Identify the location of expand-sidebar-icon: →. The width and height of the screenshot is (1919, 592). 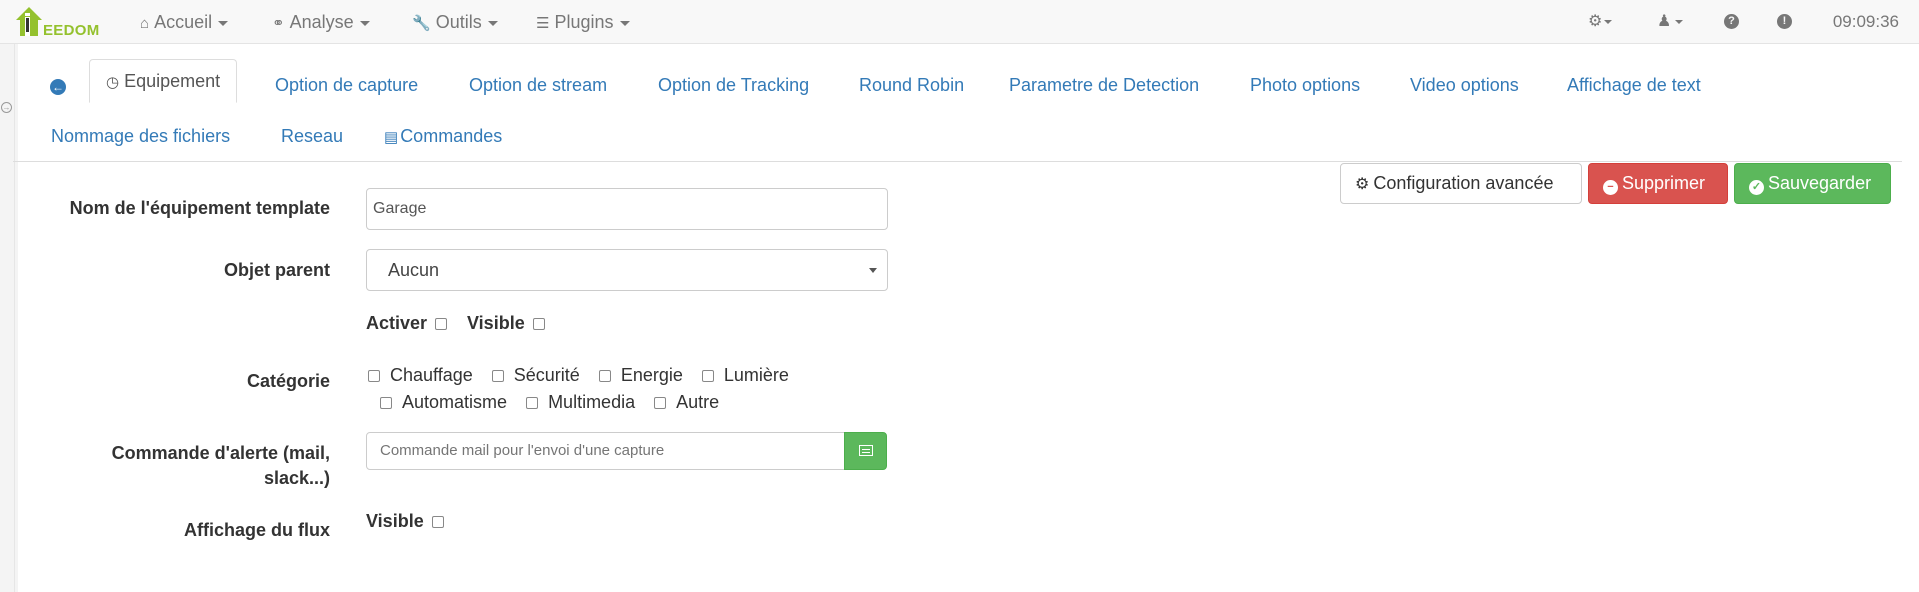
(6, 107).